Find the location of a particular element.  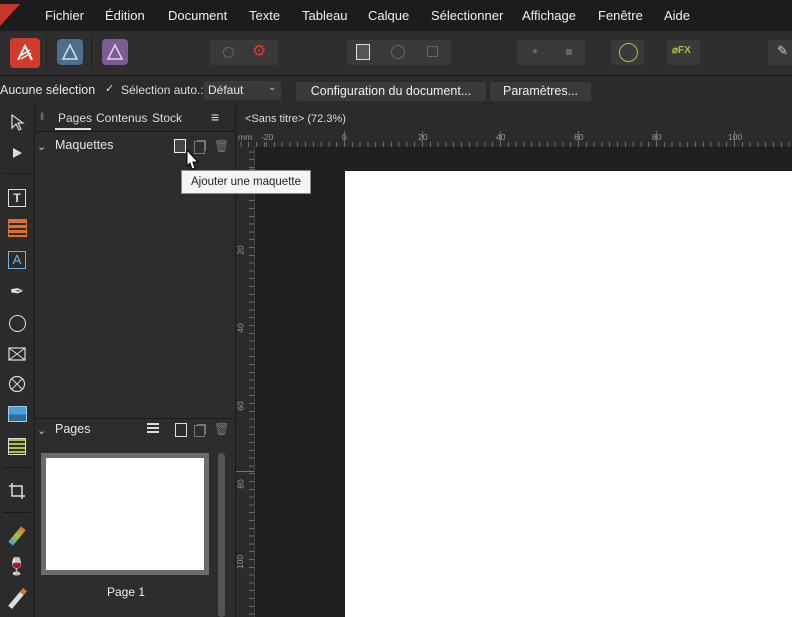

menu-calque: Calque is located at coordinates (388, 15).